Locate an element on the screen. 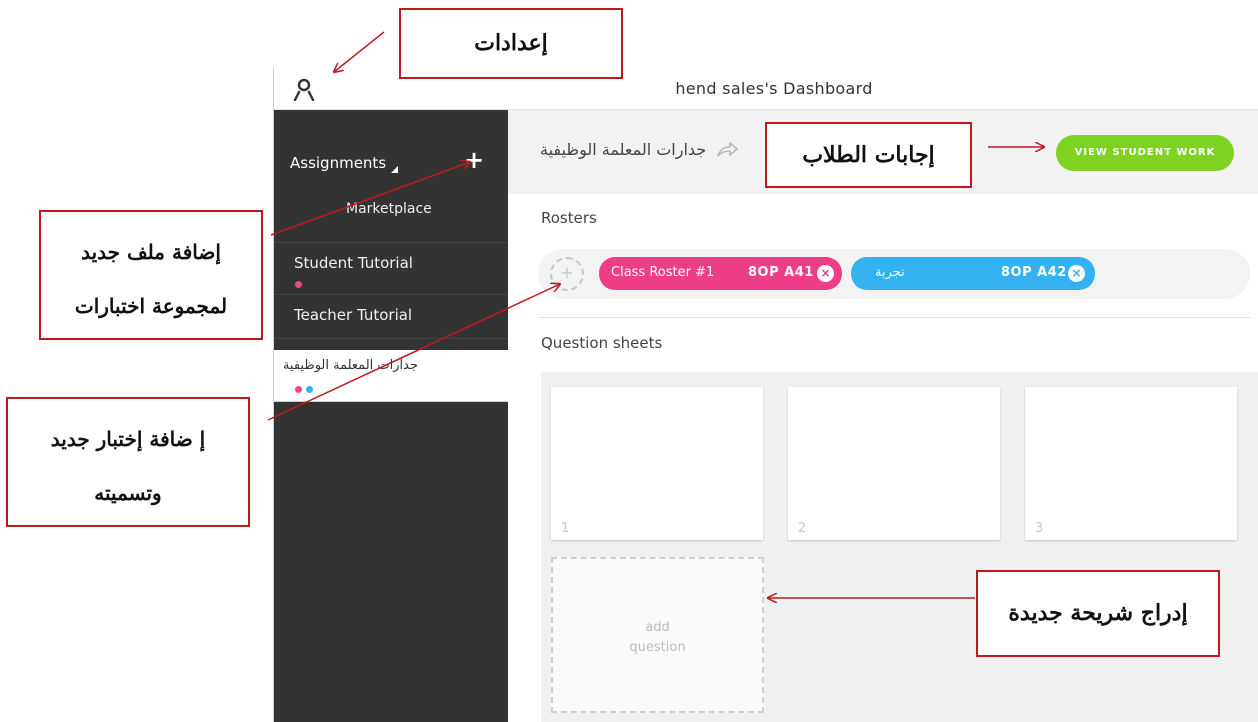 Image resolution: width=1258 pixels, height=722 pixels. roster-pill: Class Roster #1 8OP A41 × is located at coordinates (720, 273).